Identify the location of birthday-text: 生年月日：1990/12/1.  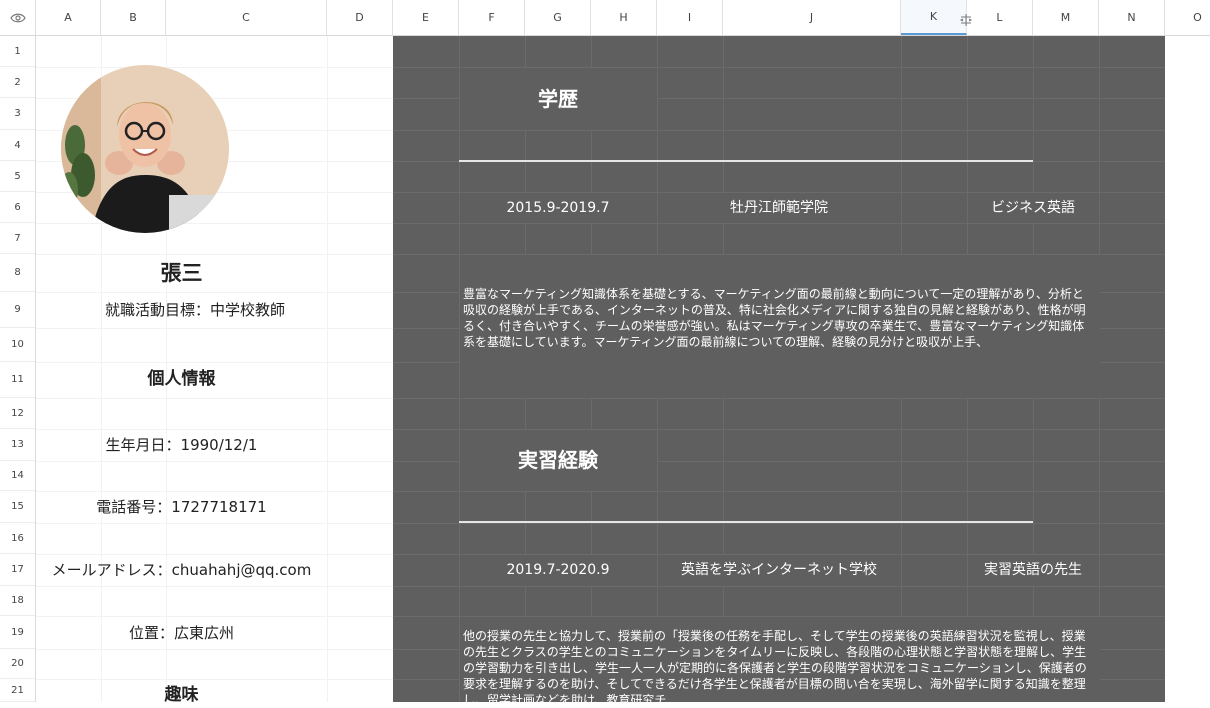
(181, 445).